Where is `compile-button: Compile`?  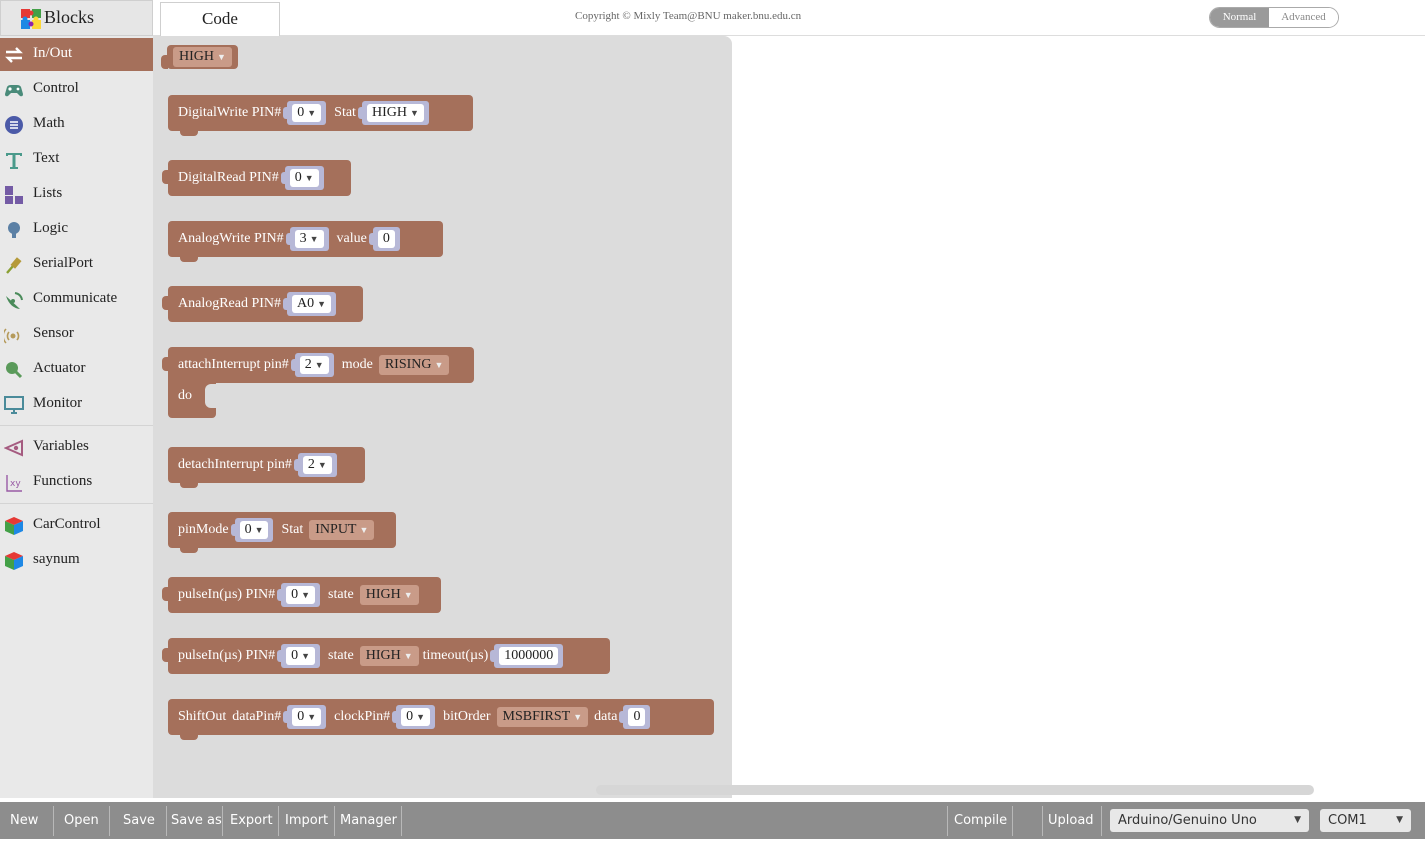 compile-button: Compile is located at coordinates (980, 820).